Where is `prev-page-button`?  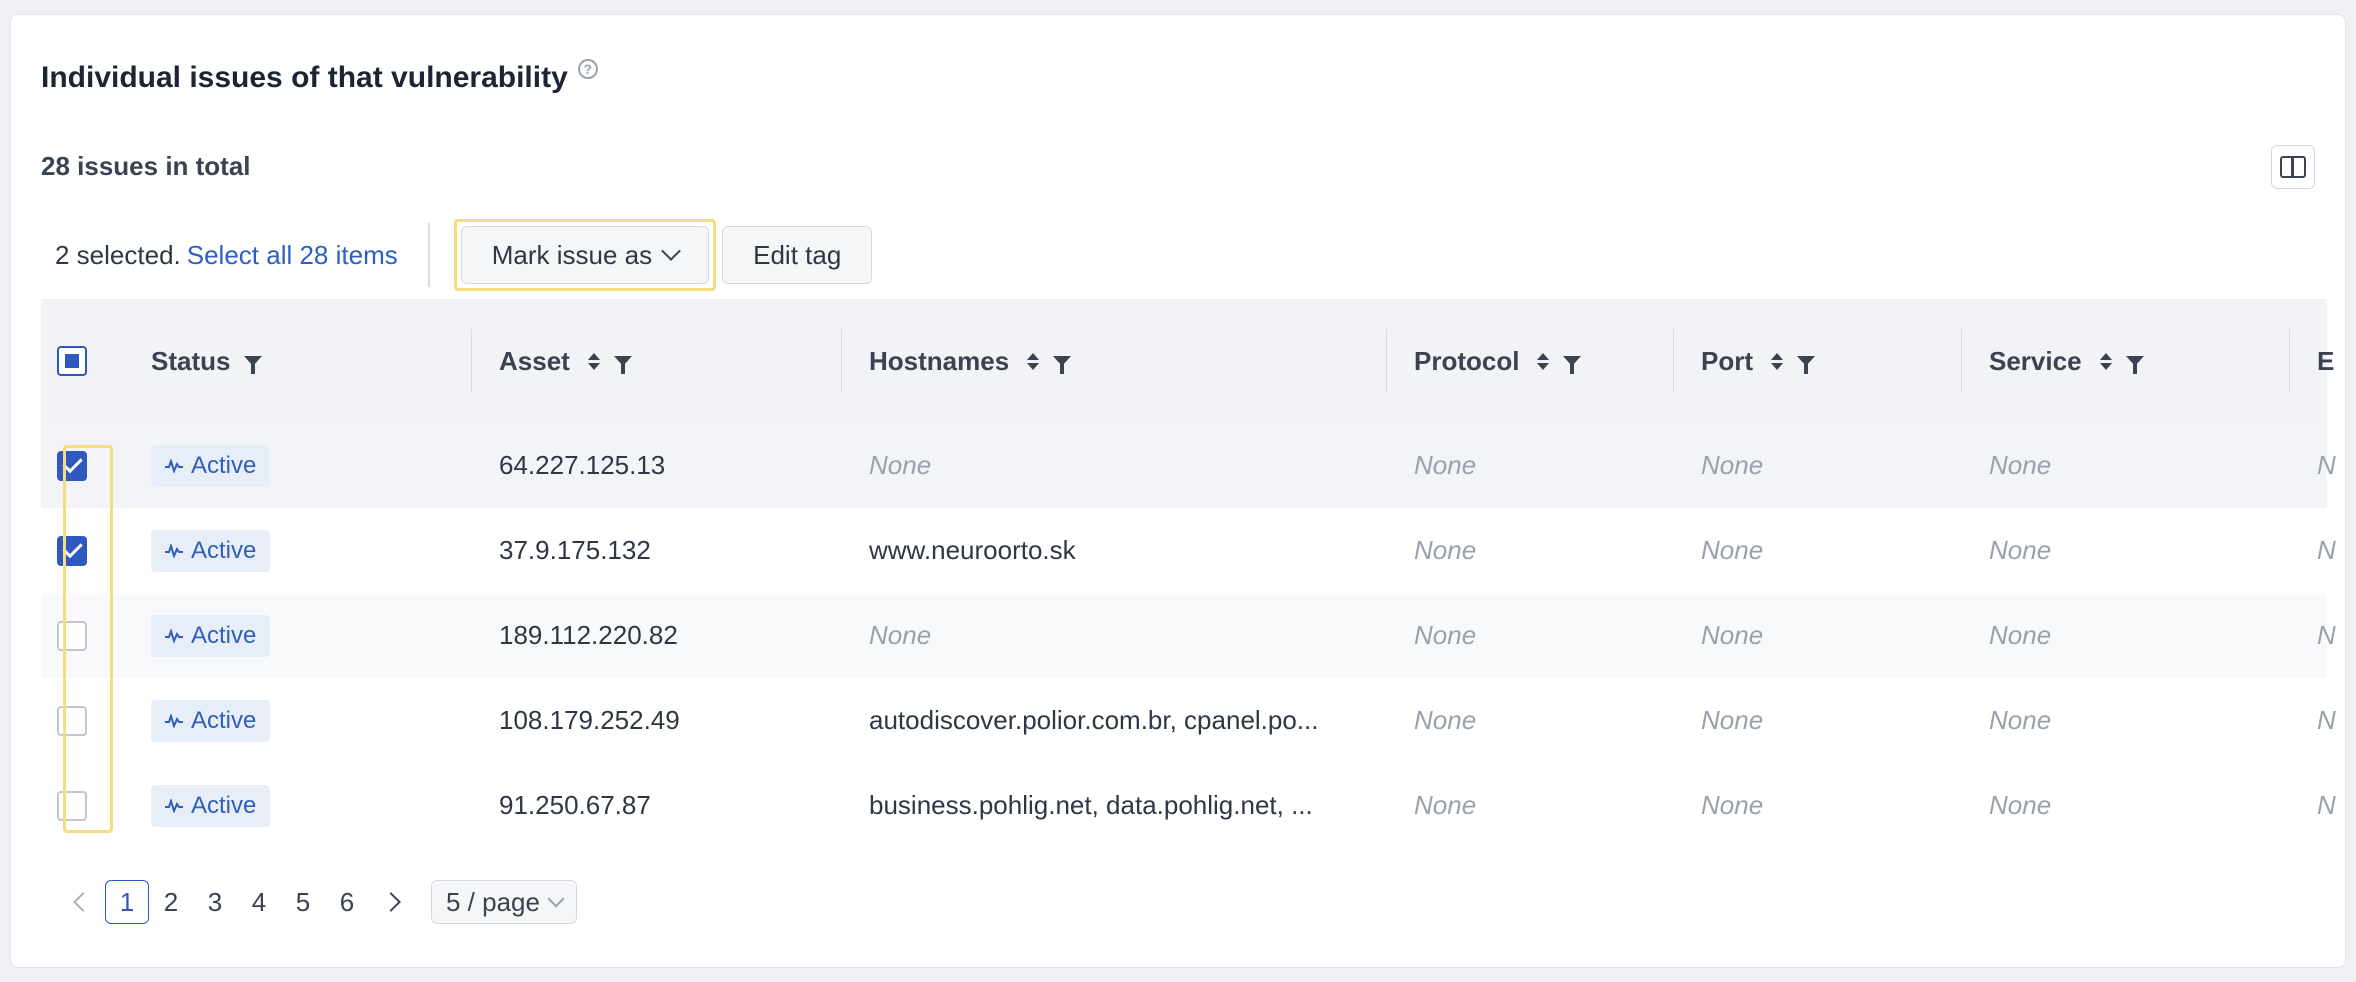
prev-page-button is located at coordinates (83, 902).